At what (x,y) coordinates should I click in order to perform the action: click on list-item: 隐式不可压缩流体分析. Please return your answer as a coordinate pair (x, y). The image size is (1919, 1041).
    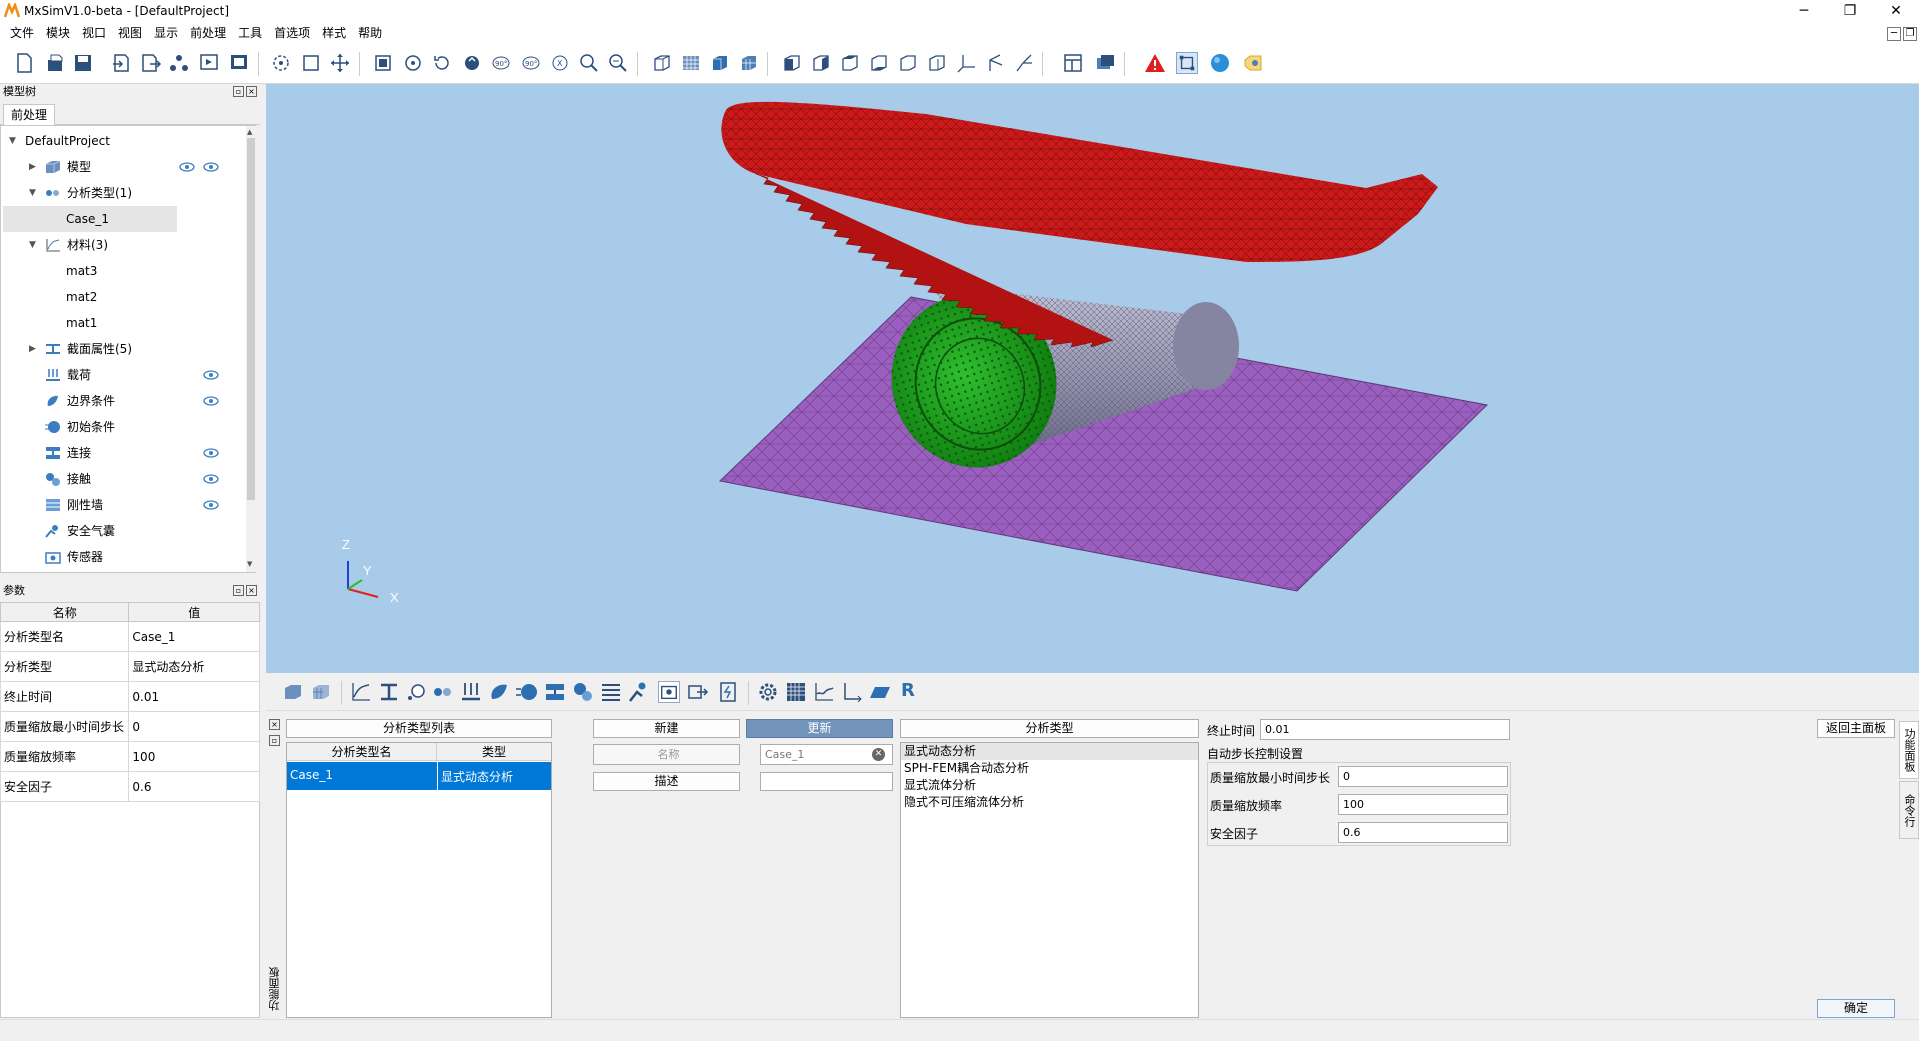
    Looking at the image, I should click on (1049, 802).